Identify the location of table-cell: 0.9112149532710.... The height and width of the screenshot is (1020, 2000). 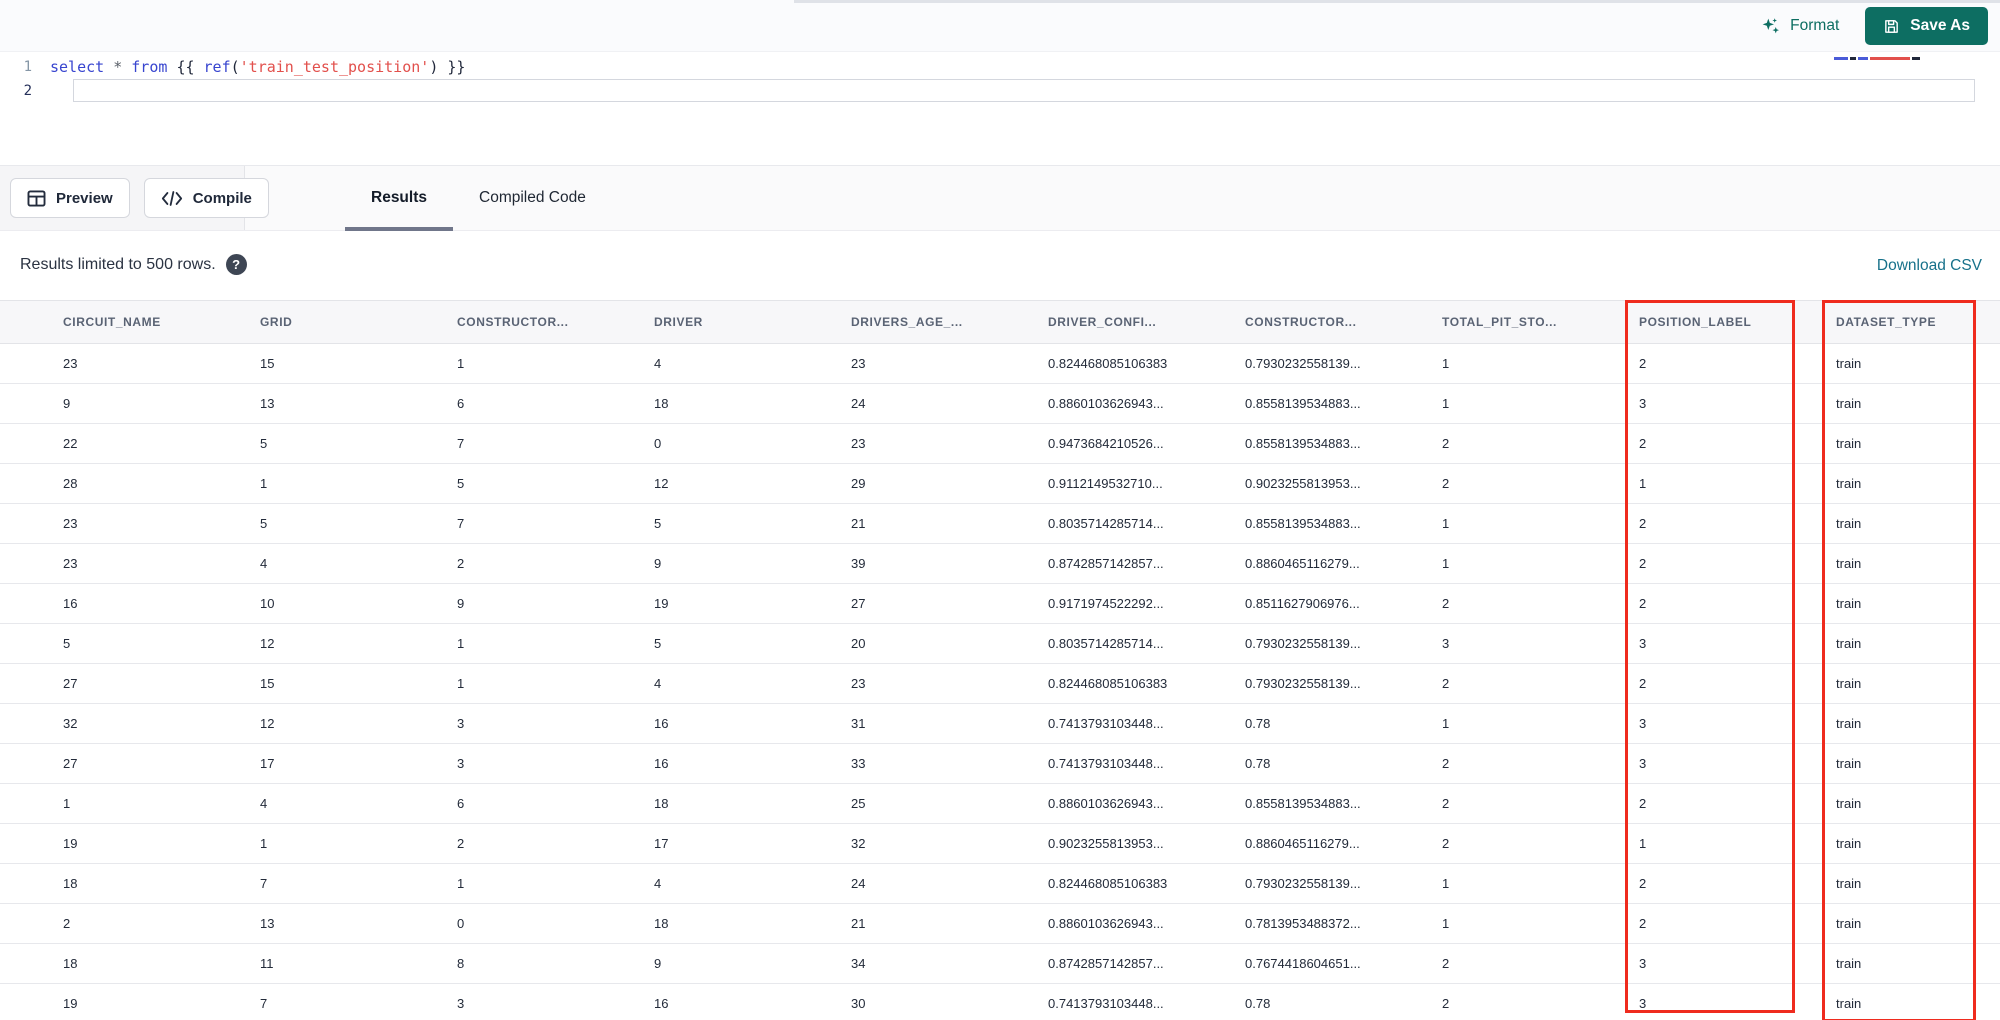
(1105, 483).